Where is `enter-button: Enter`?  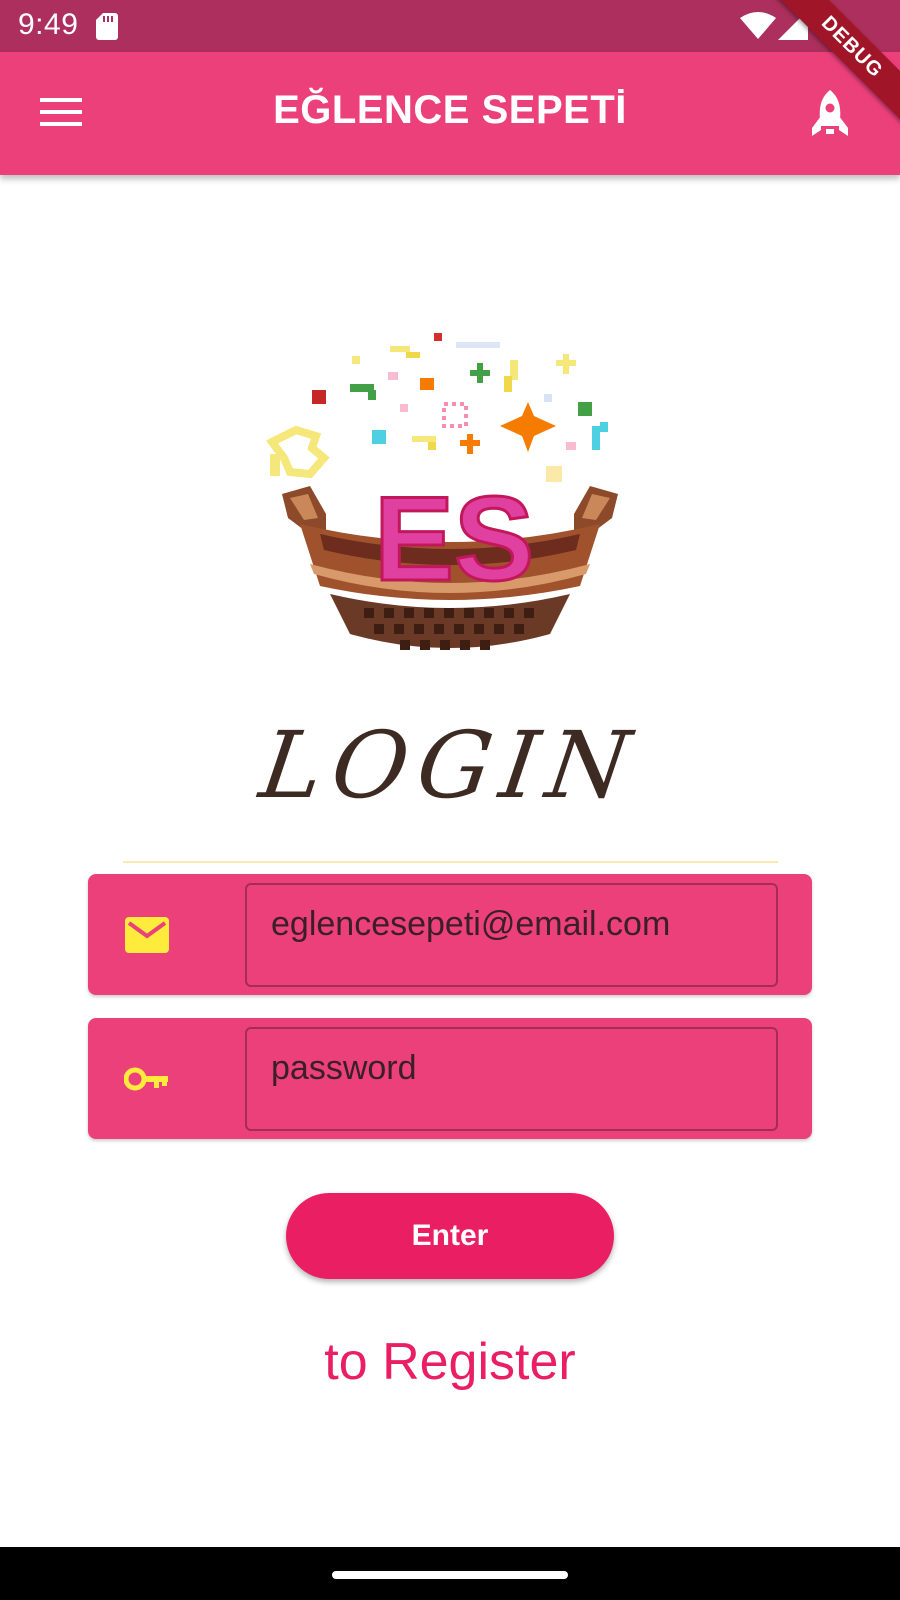 enter-button: Enter is located at coordinates (450, 1236).